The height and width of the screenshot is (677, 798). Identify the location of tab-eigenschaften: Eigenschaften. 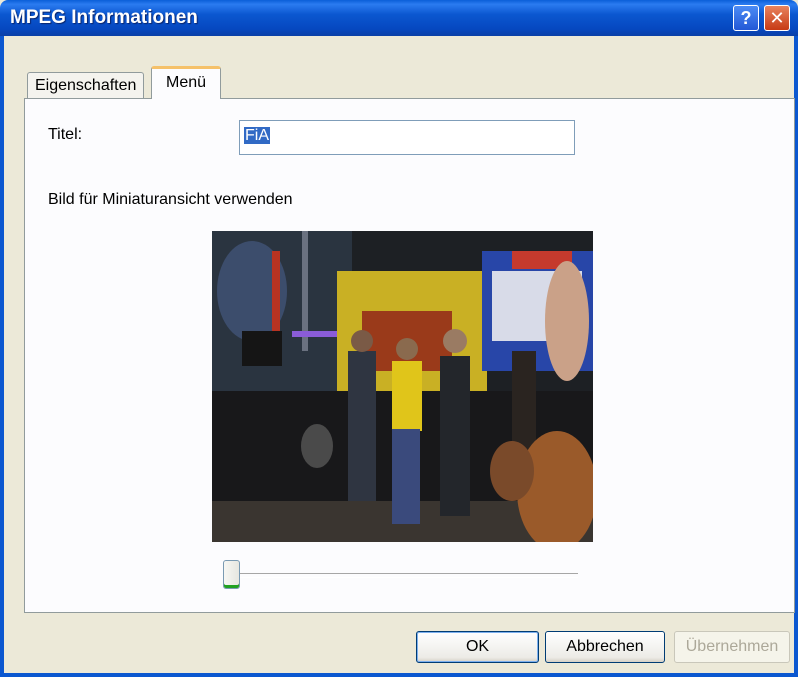
(86, 85).